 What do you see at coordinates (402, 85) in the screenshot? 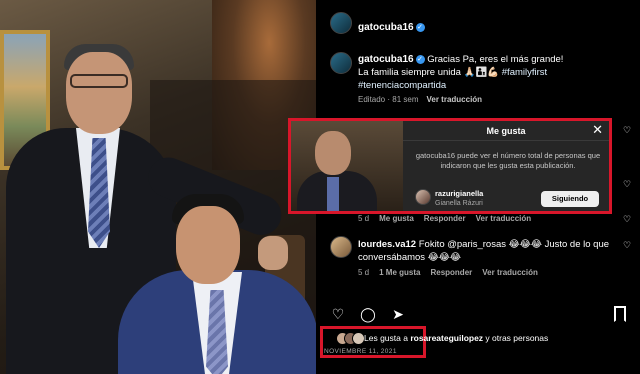
I see `hashtag-tenenciacompartida: #tenenciacompartida` at bounding box center [402, 85].